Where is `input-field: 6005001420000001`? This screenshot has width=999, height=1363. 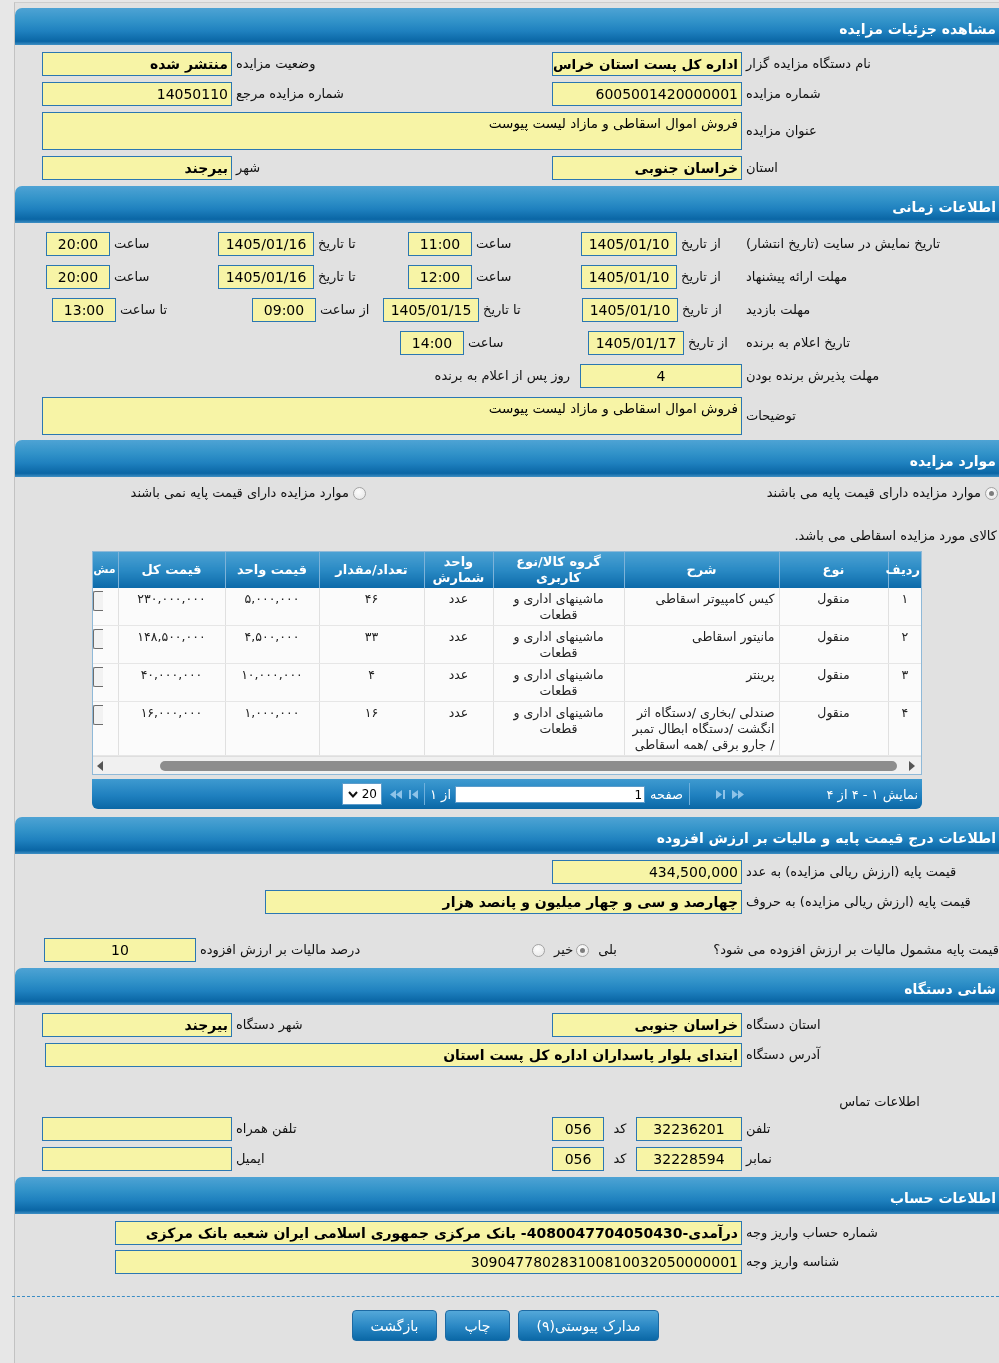
input-field: 6005001420000001 is located at coordinates (647, 94).